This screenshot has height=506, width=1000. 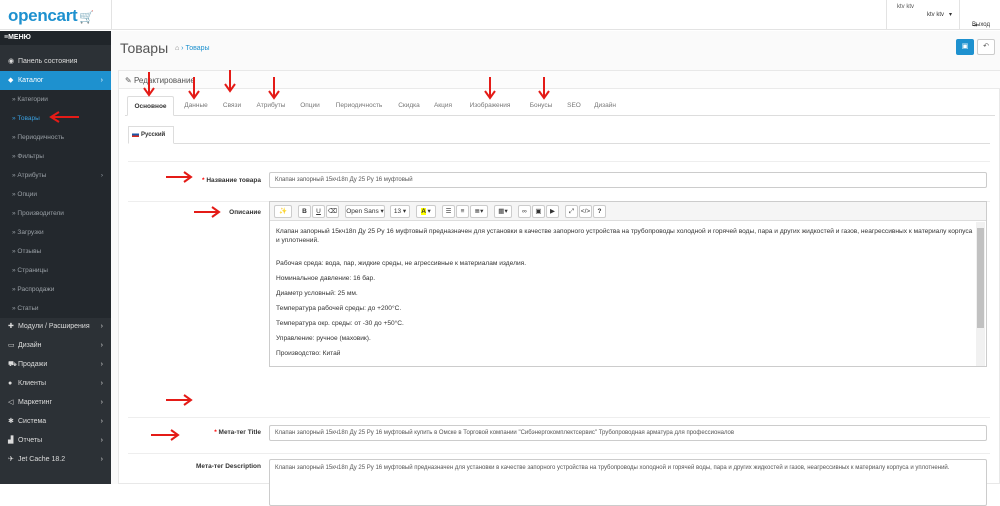 What do you see at coordinates (426, 211) in the screenshot?
I see `text-color-button: A ▾` at bounding box center [426, 211].